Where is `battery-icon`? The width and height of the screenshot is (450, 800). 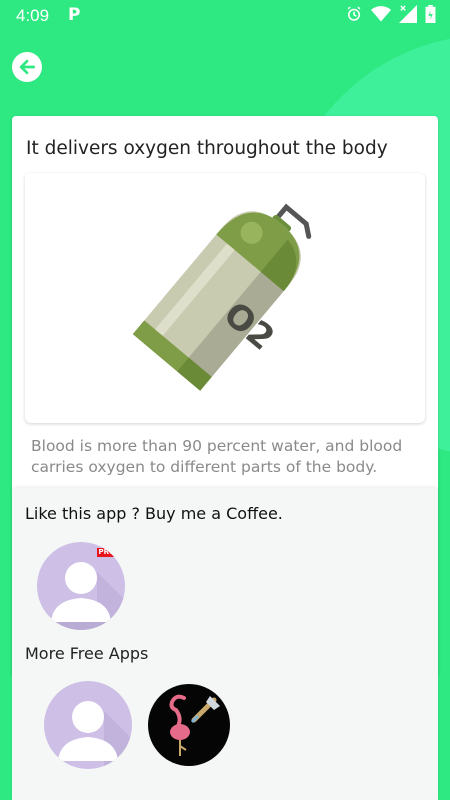 battery-icon is located at coordinates (430, 14).